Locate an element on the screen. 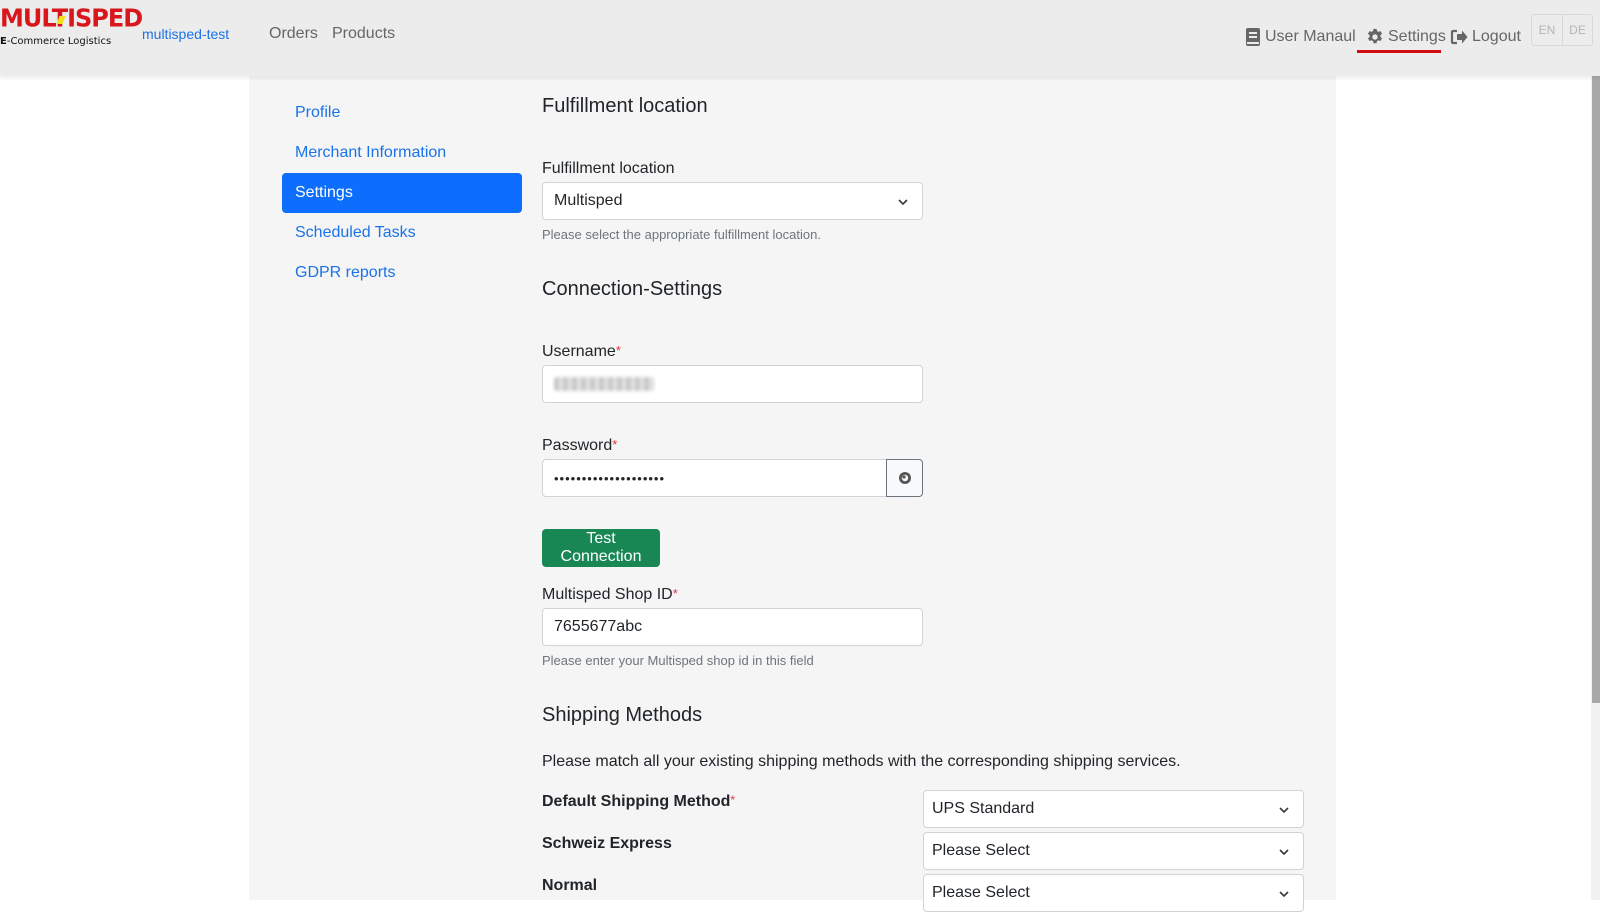  gear-icon is located at coordinates (1375, 37).